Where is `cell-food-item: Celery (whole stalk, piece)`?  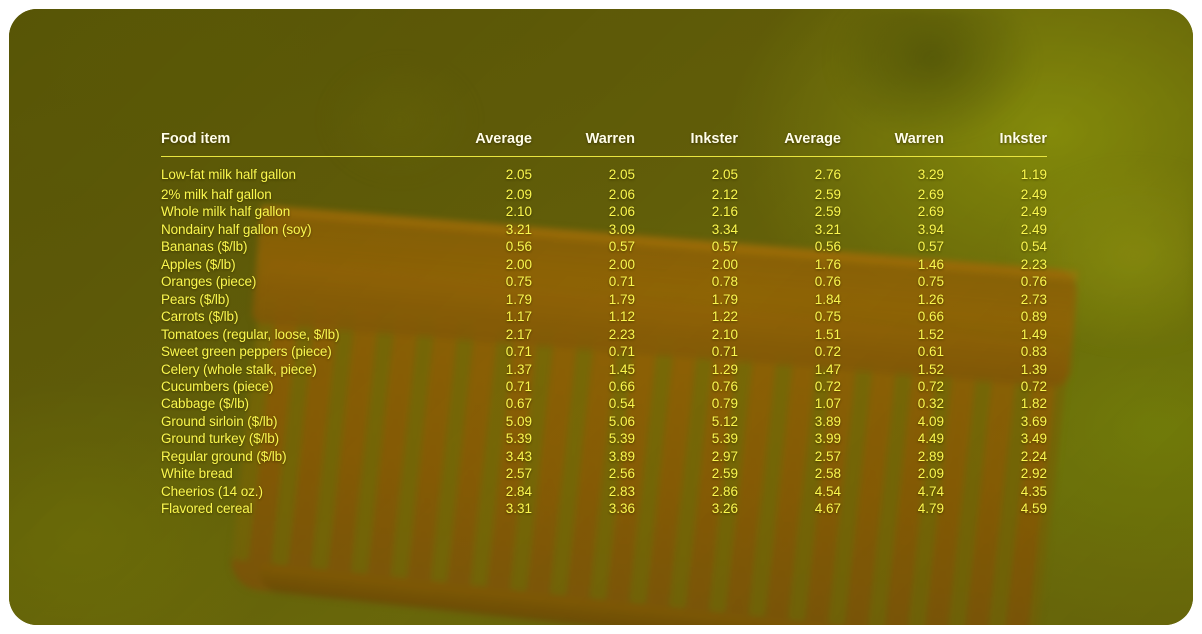
cell-food-item: Celery (whole stalk, piece) is located at coordinates (239, 369).